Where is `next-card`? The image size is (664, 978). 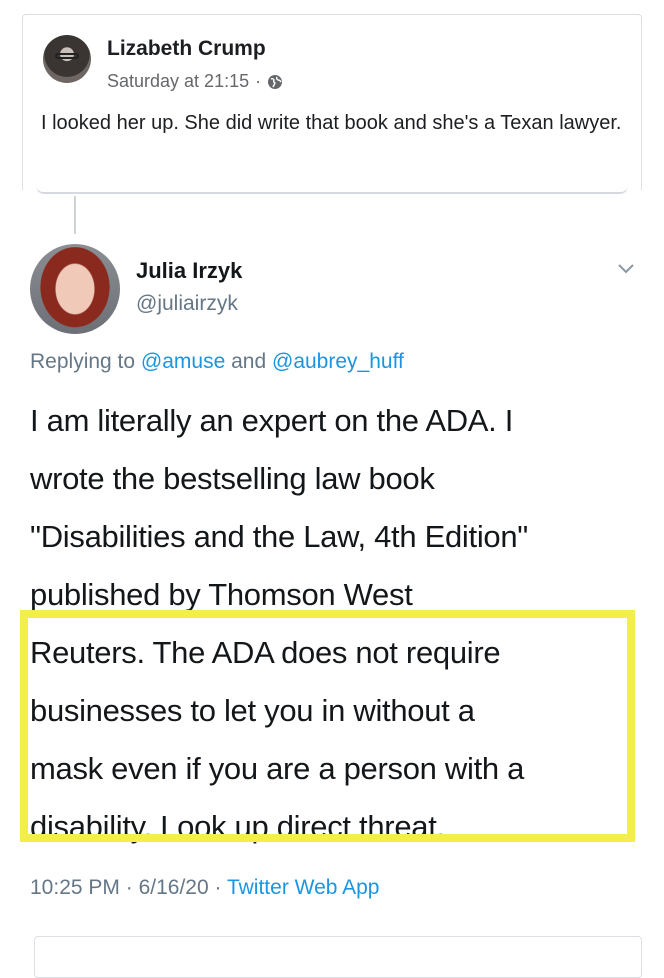
next-card is located at coordinates (338, 957).